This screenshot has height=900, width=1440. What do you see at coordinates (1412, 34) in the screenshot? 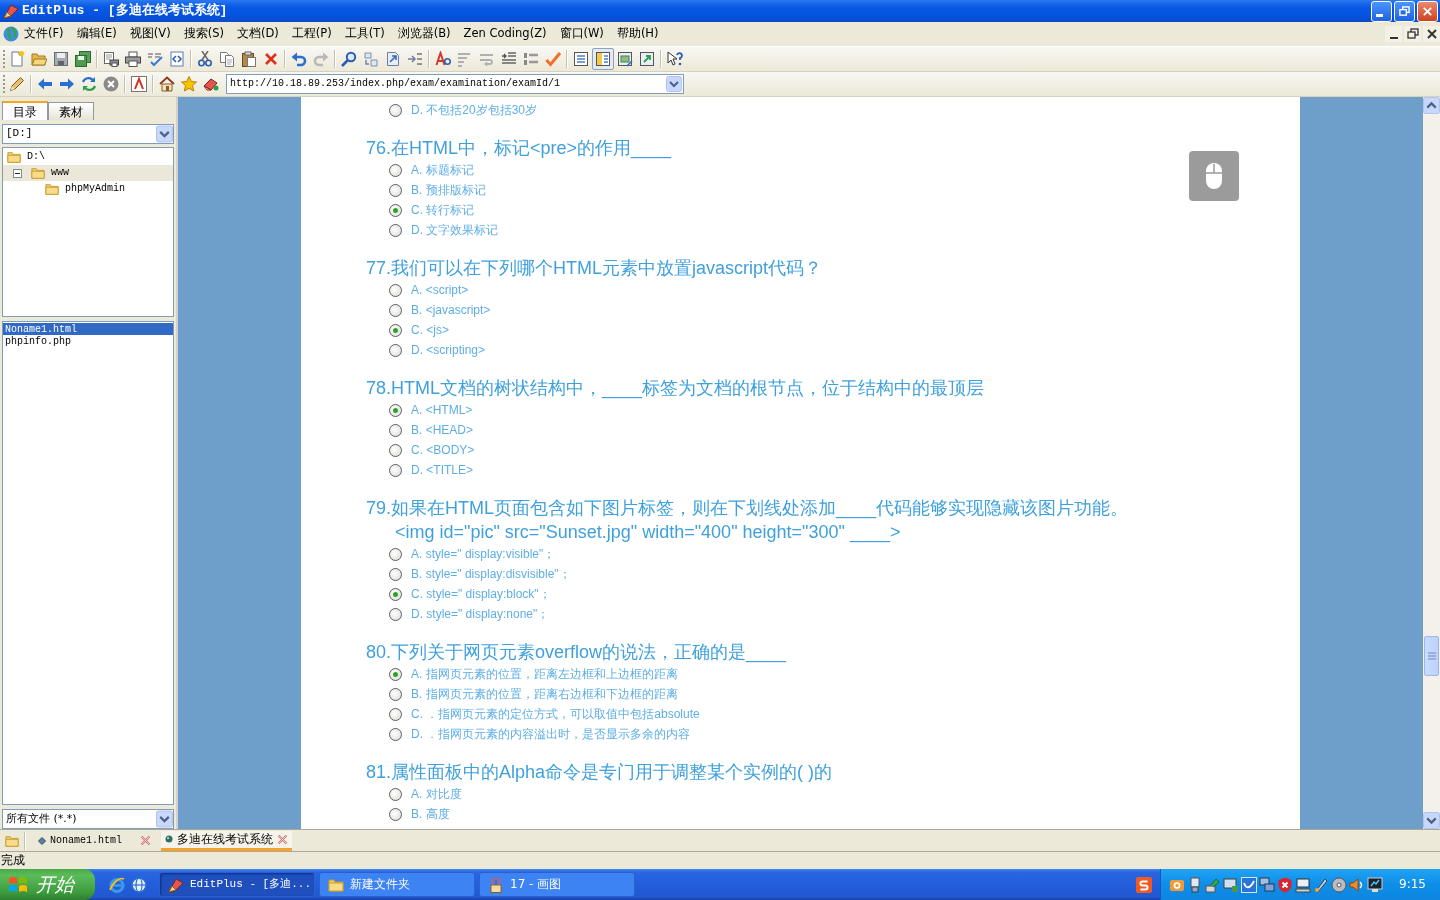
I see `document-restore-button` at bounding box center [1412, 34].